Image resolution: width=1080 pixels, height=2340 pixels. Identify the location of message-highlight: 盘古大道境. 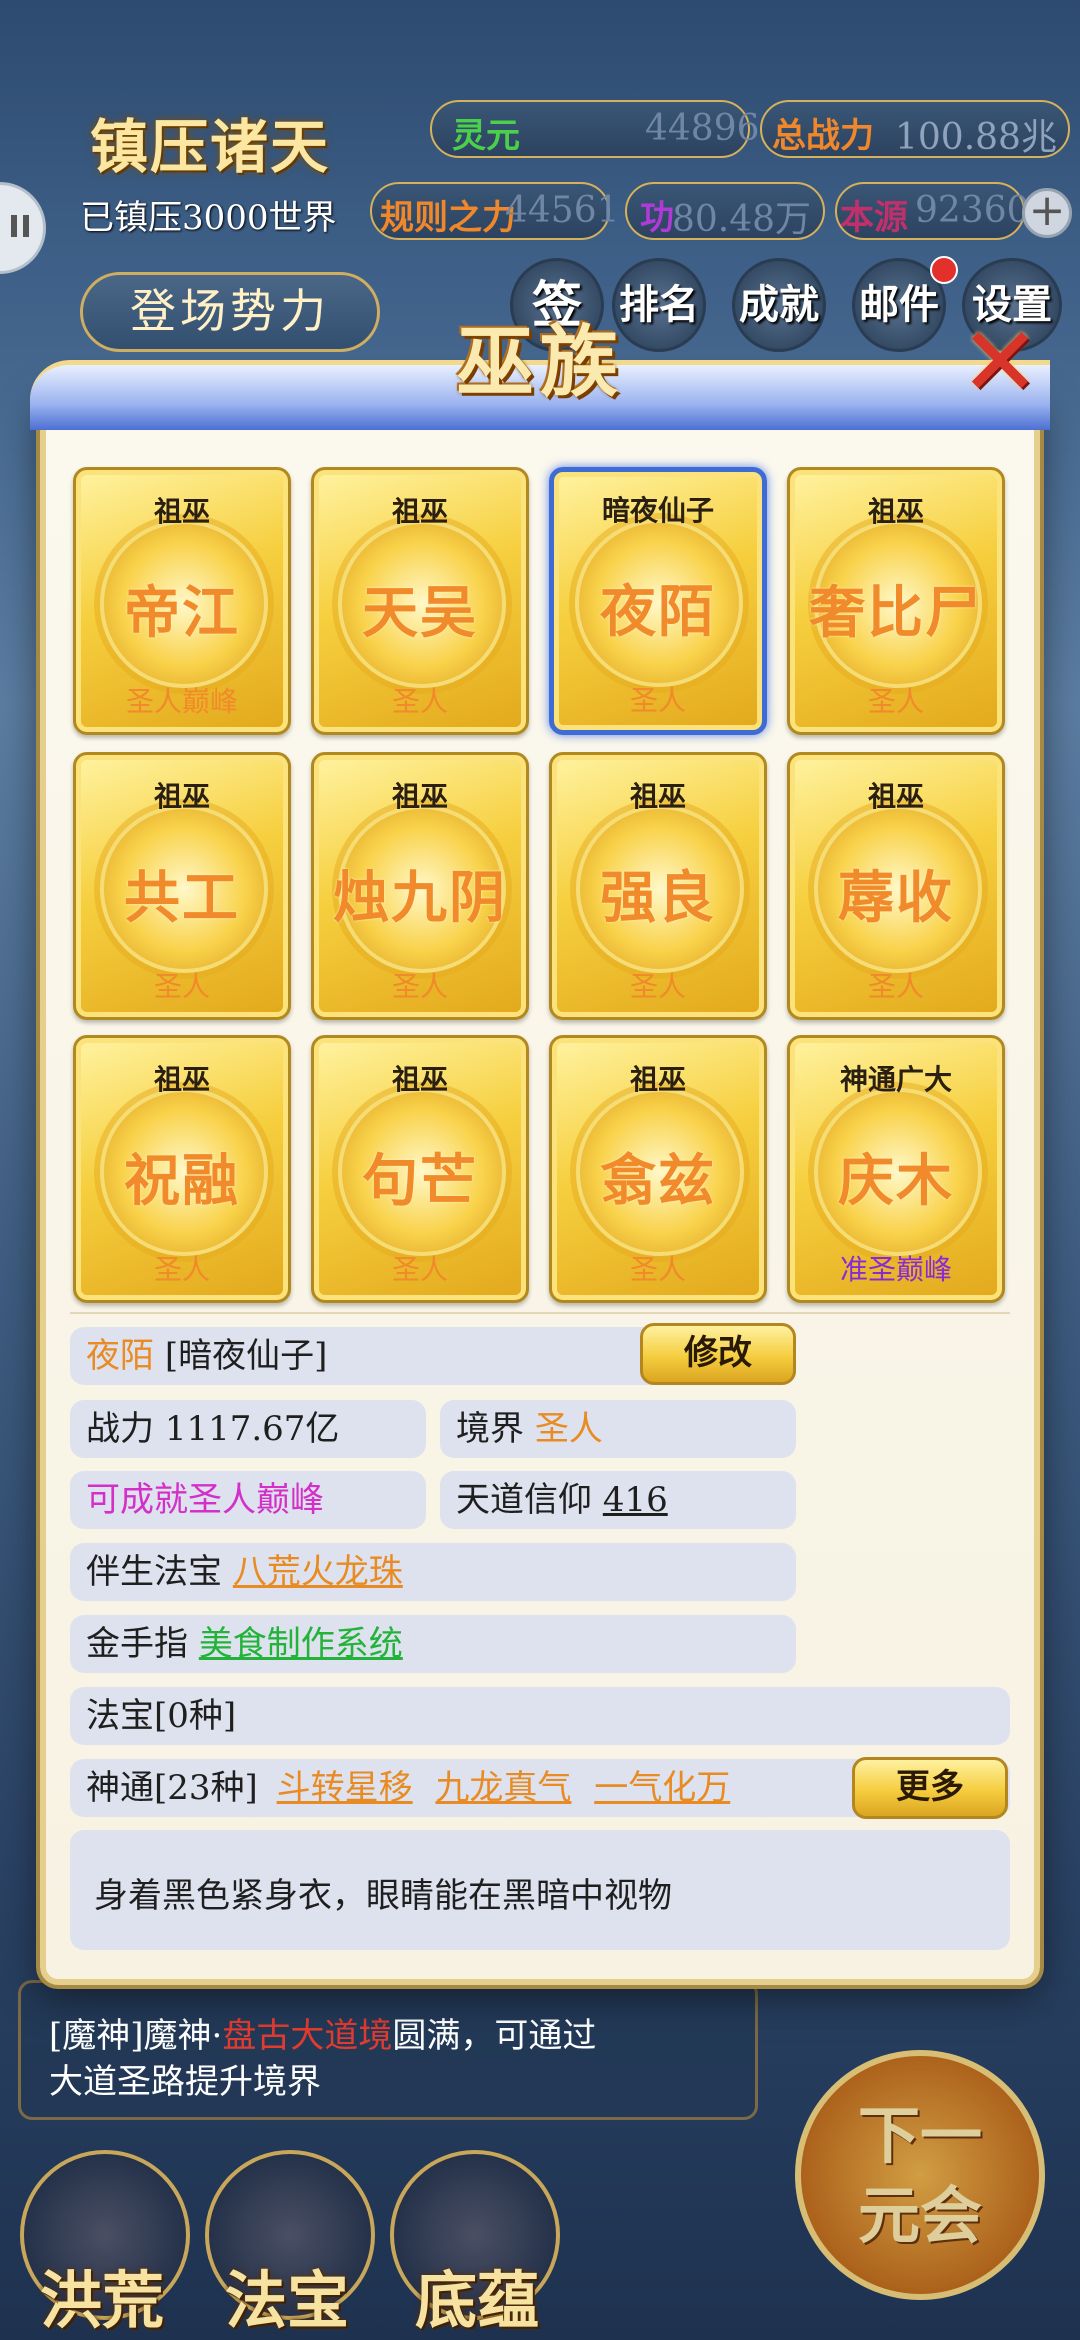
(307, 2036).